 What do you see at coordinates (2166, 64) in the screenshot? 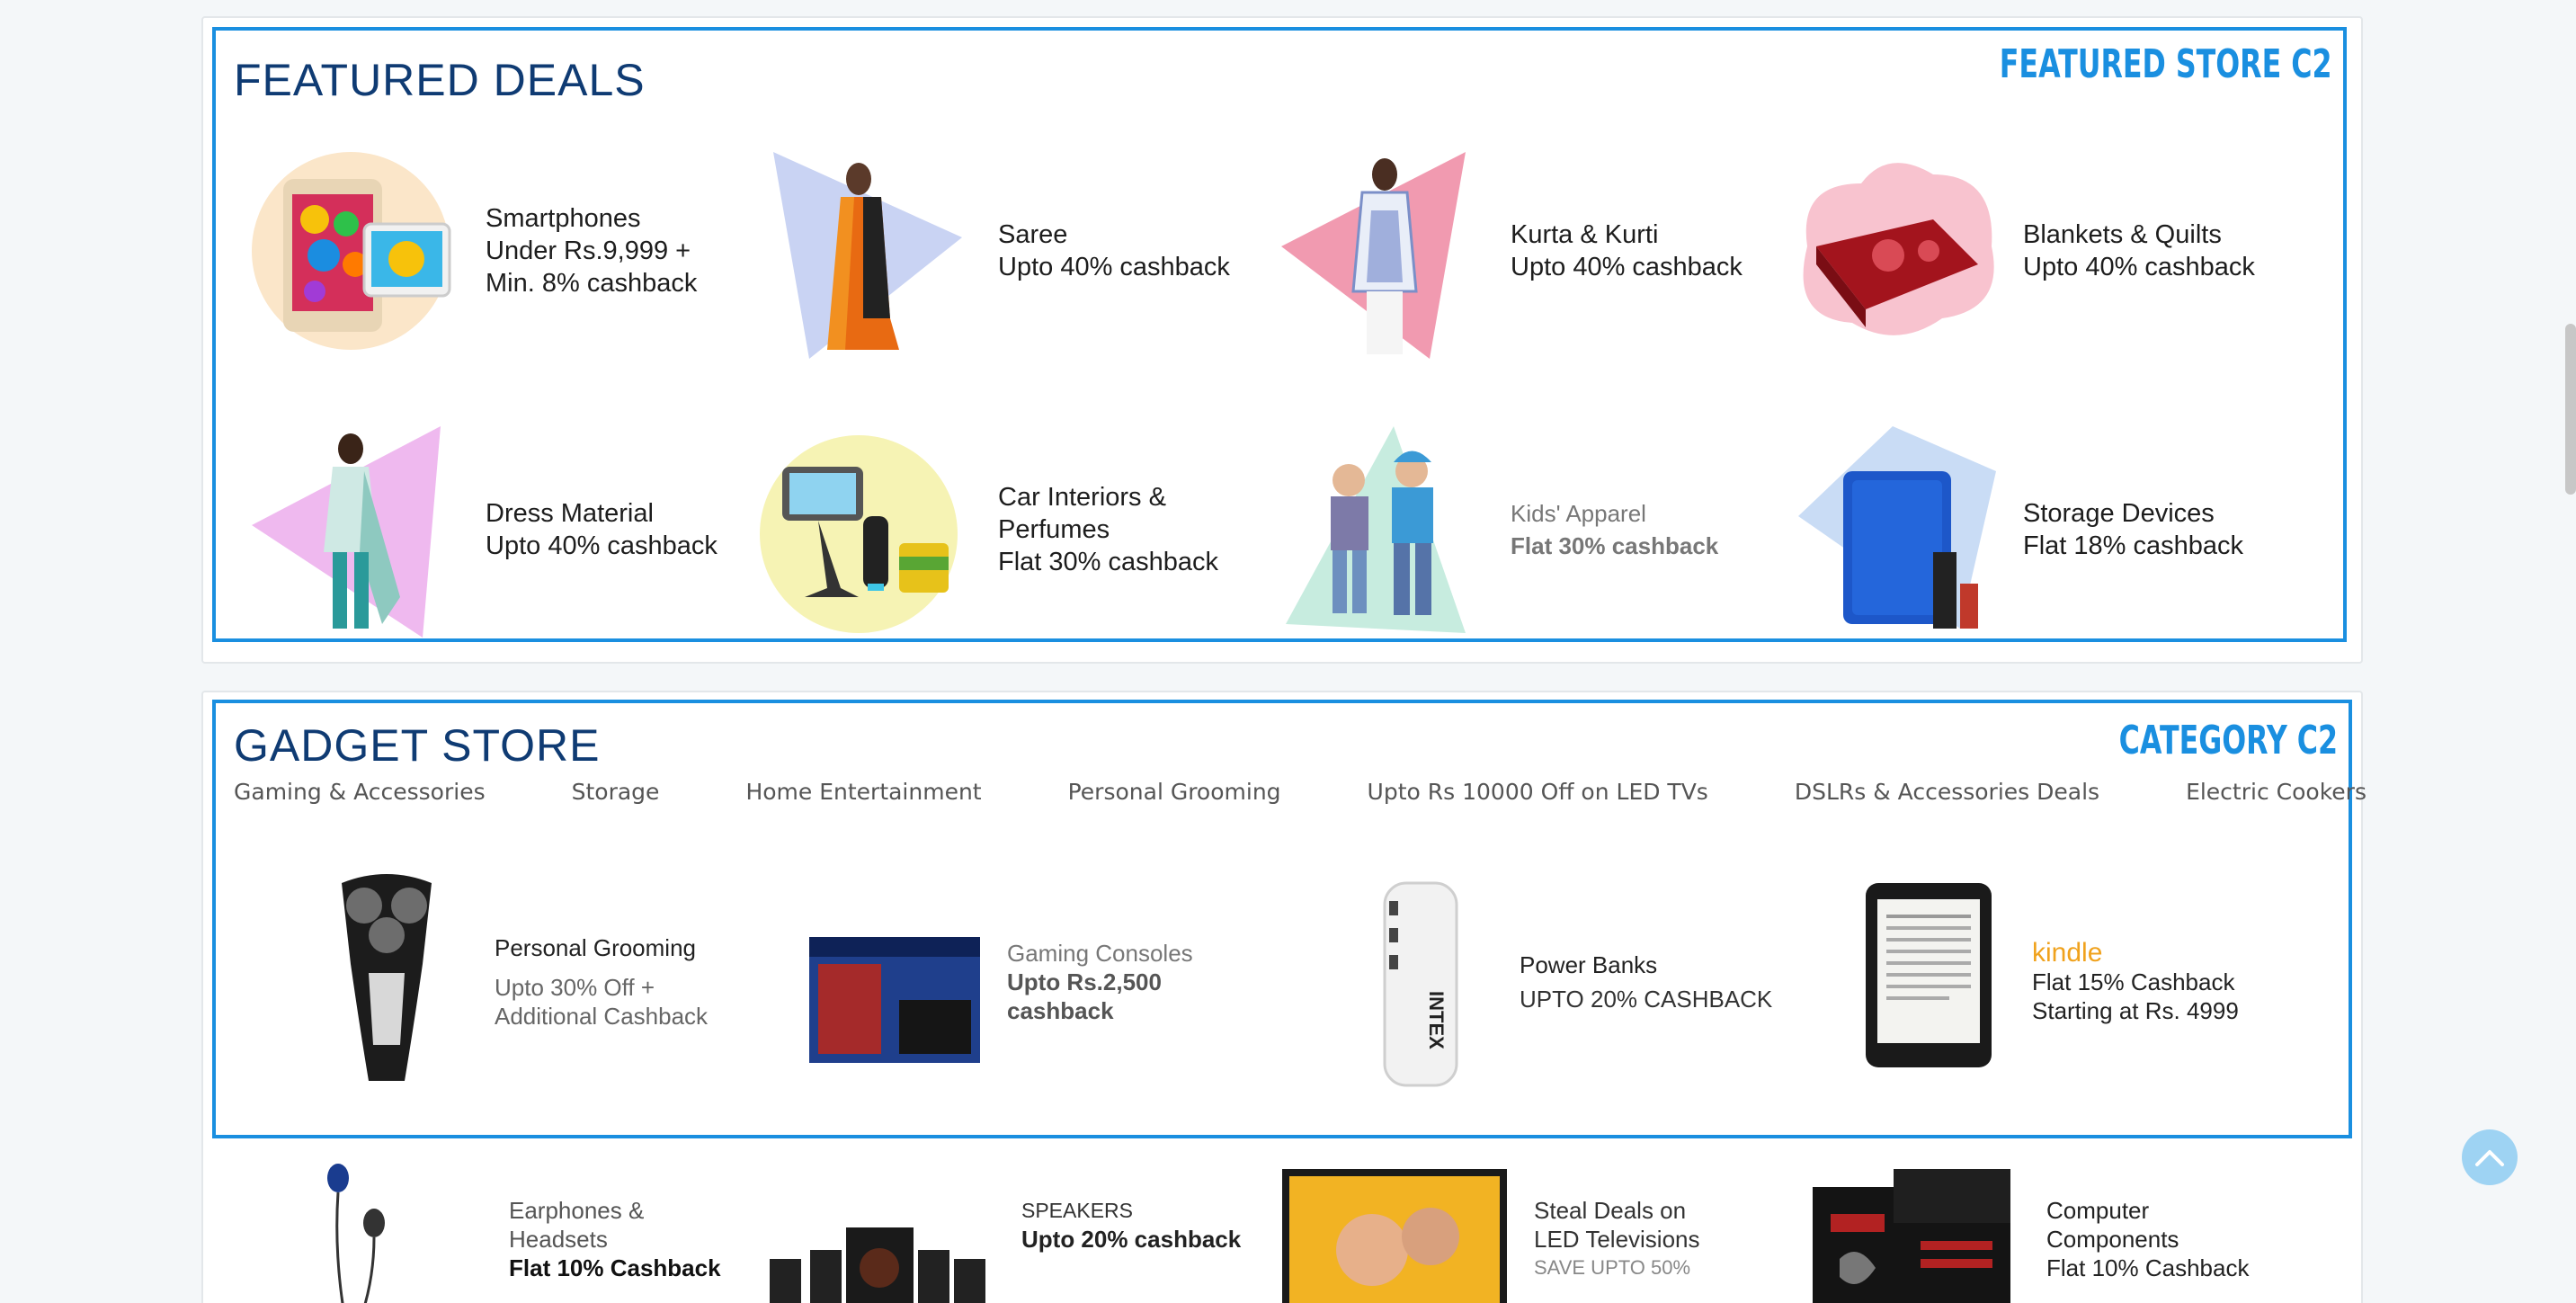
I see `store-tag: FEATURED STORE C2` at bounding box center [2166, 64].